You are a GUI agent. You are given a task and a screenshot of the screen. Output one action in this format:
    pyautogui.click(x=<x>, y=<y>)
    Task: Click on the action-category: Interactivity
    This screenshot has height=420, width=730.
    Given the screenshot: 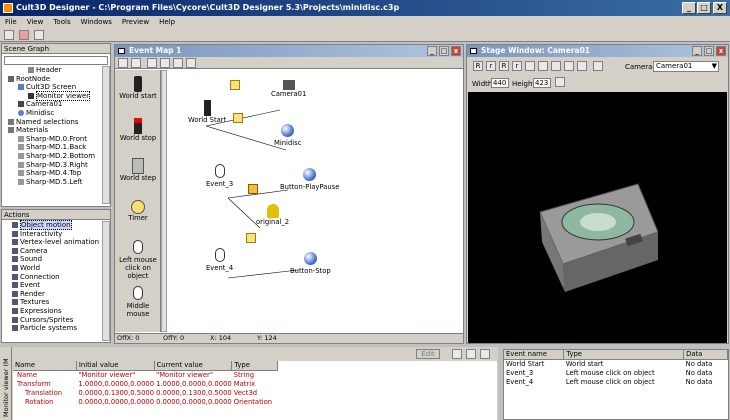 What is the action you would take?
    pyautogui.click(x=52, y=234)
    